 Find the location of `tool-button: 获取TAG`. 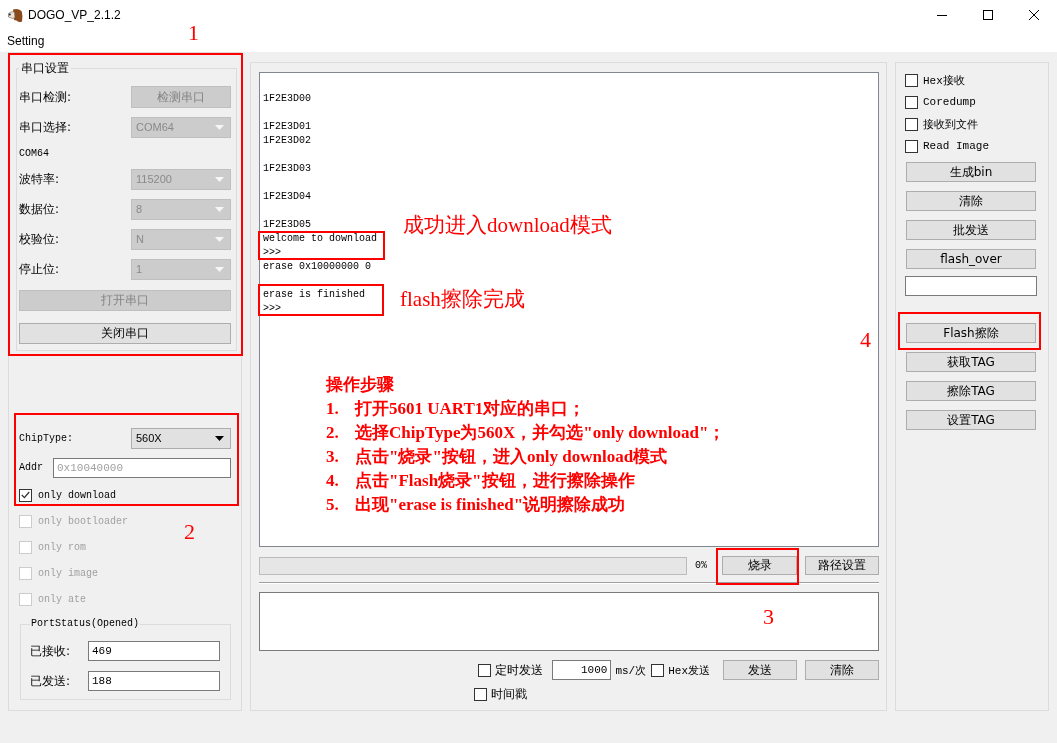

tool-button: 获取TAG is located at coordinates (971, 362).